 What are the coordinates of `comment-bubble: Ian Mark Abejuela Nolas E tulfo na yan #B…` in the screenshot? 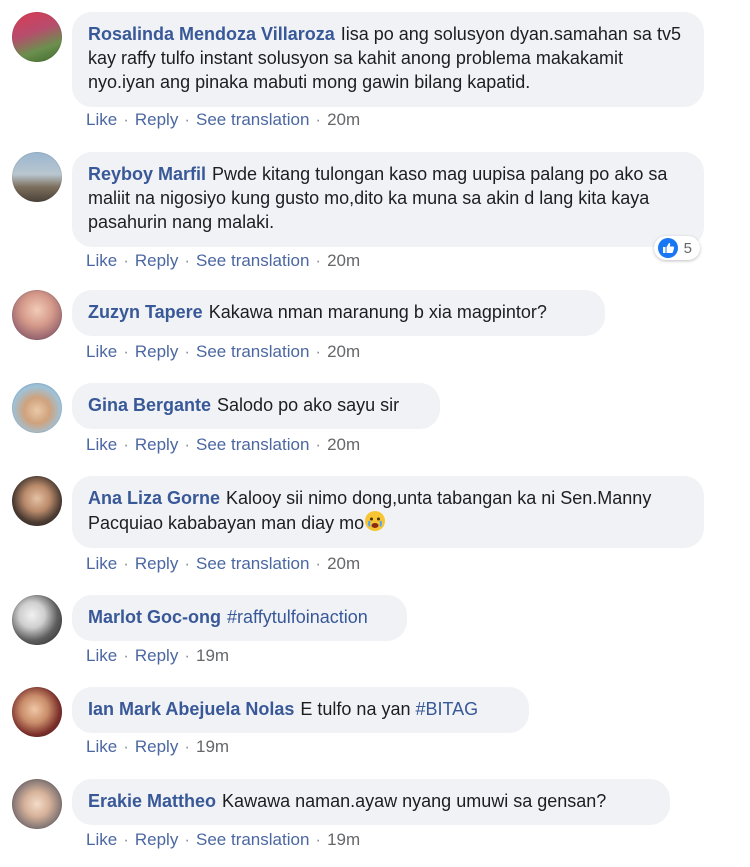 It's located at (300, 710).